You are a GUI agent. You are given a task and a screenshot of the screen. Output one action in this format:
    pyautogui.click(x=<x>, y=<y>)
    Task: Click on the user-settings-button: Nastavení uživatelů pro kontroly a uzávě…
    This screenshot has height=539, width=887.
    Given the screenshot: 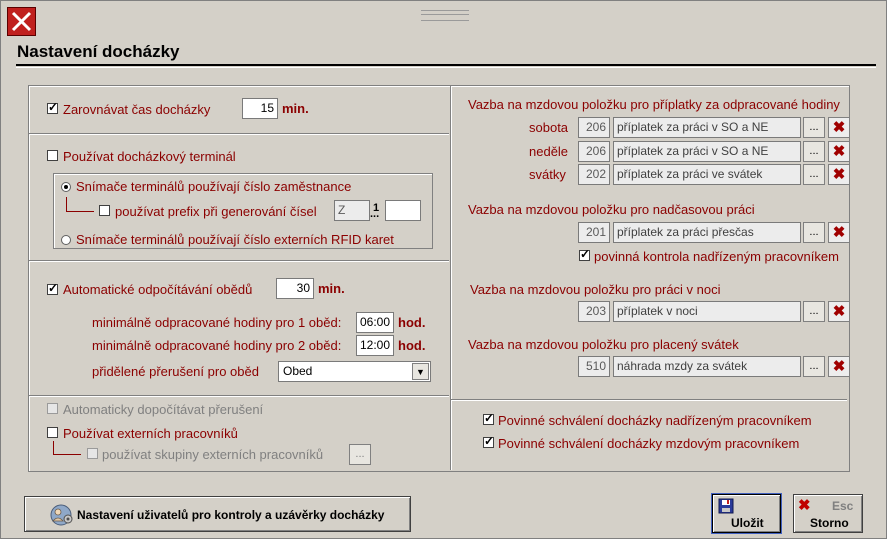 What is the action you would take?
    pyautogui.click(x=217, y=514)
    